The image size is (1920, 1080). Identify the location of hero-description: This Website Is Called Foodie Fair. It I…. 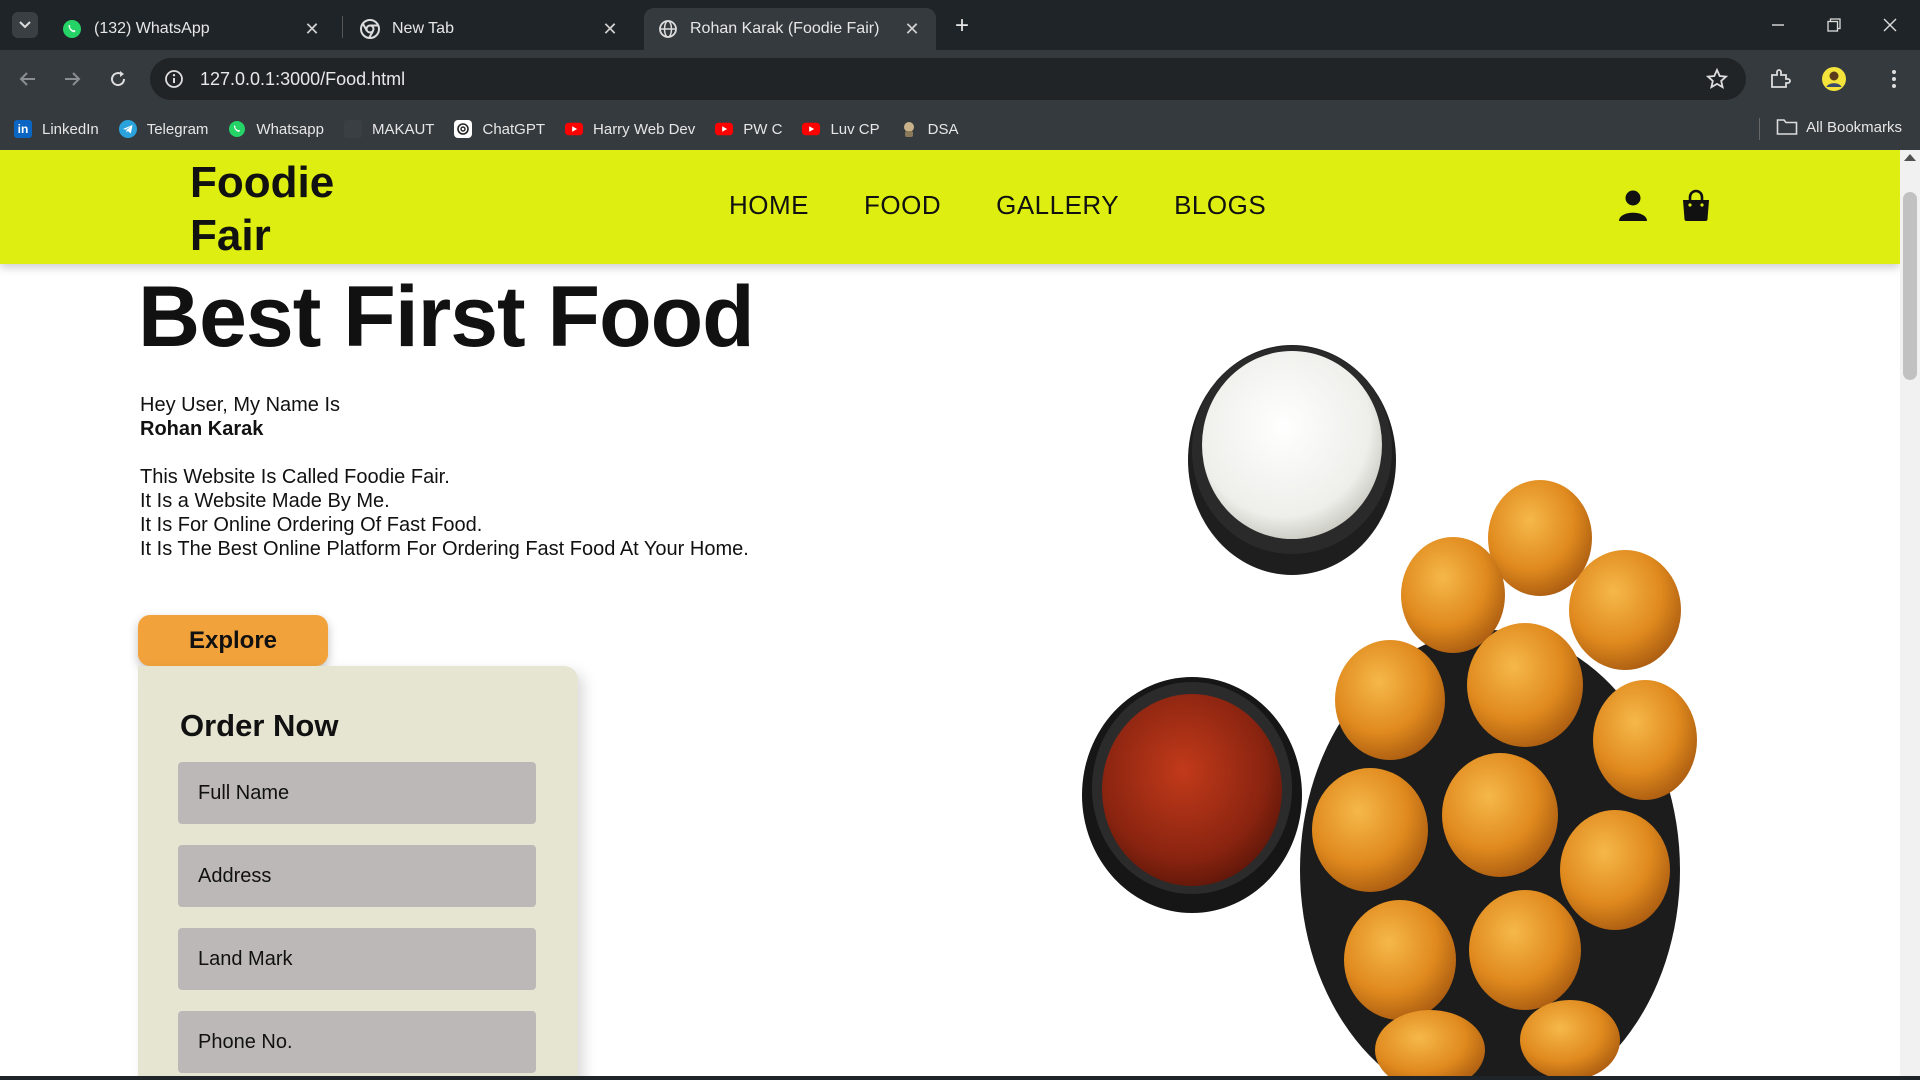
(444, 513).